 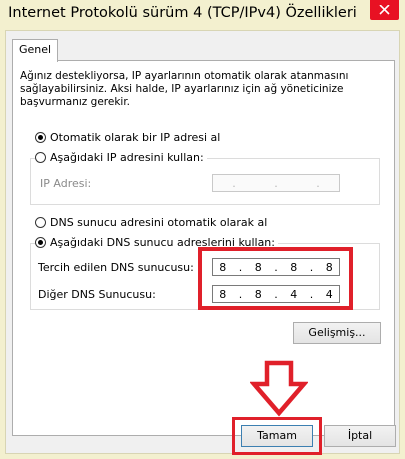 I want to click on cancel-button: İptal, so click(x=360, y=436).